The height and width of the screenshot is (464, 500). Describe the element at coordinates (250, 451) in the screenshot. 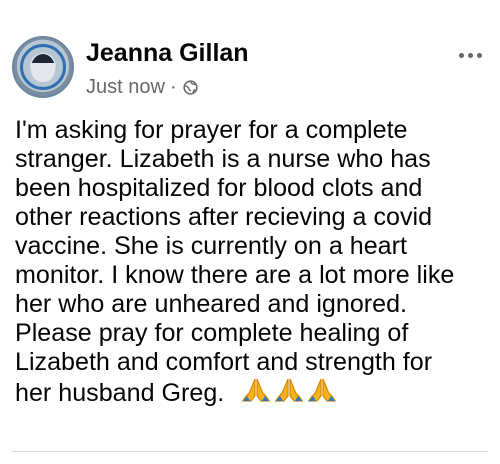

I see `post-divider` at that location.